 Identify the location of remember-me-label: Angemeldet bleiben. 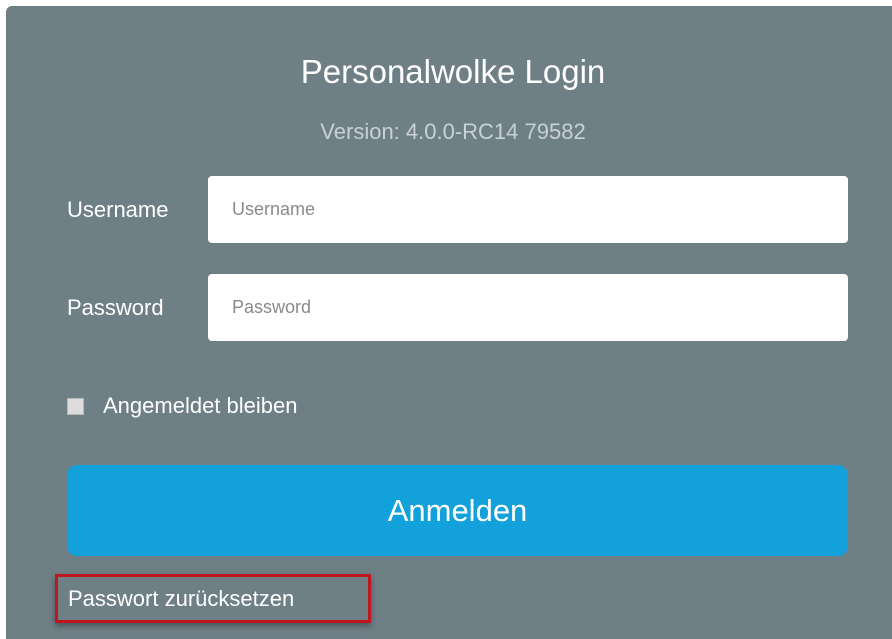
(200, 405).